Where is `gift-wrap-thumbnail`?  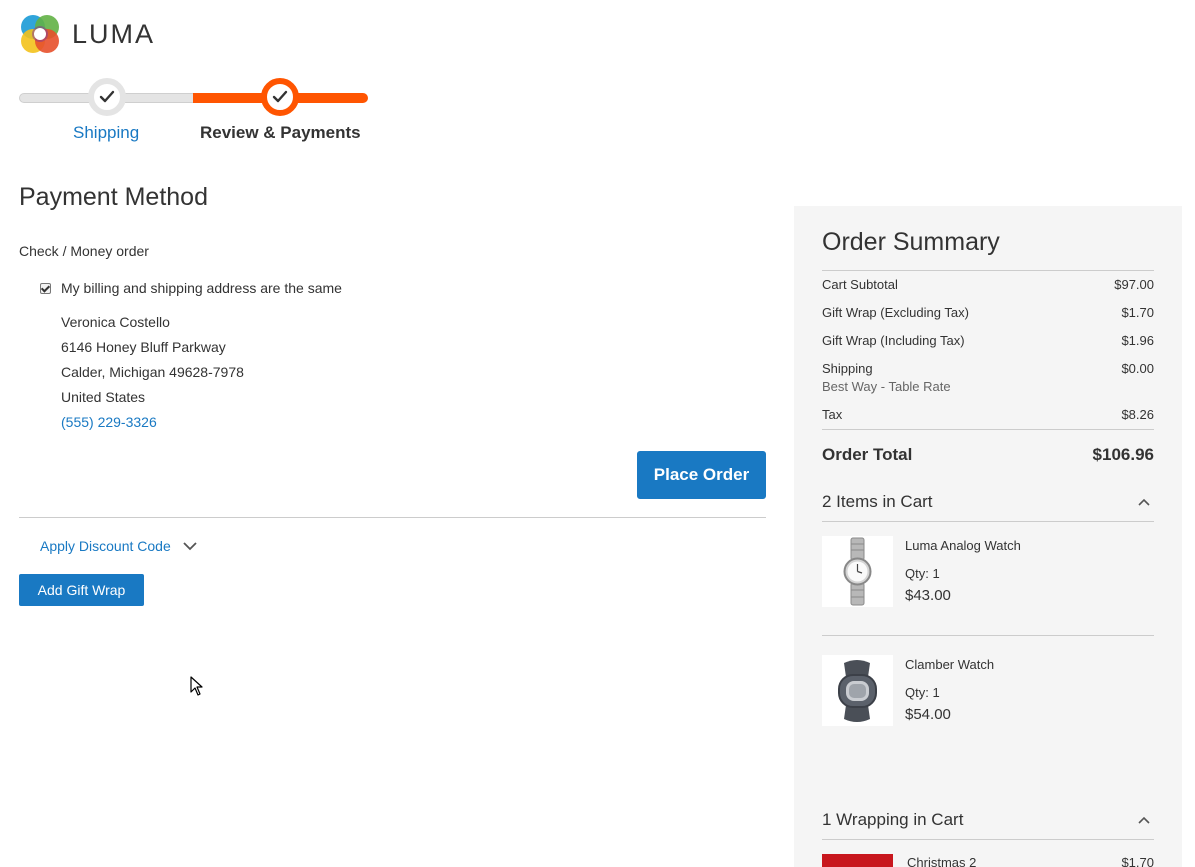
gift-wrap-thumbnail is located at coordinates (857, 860).